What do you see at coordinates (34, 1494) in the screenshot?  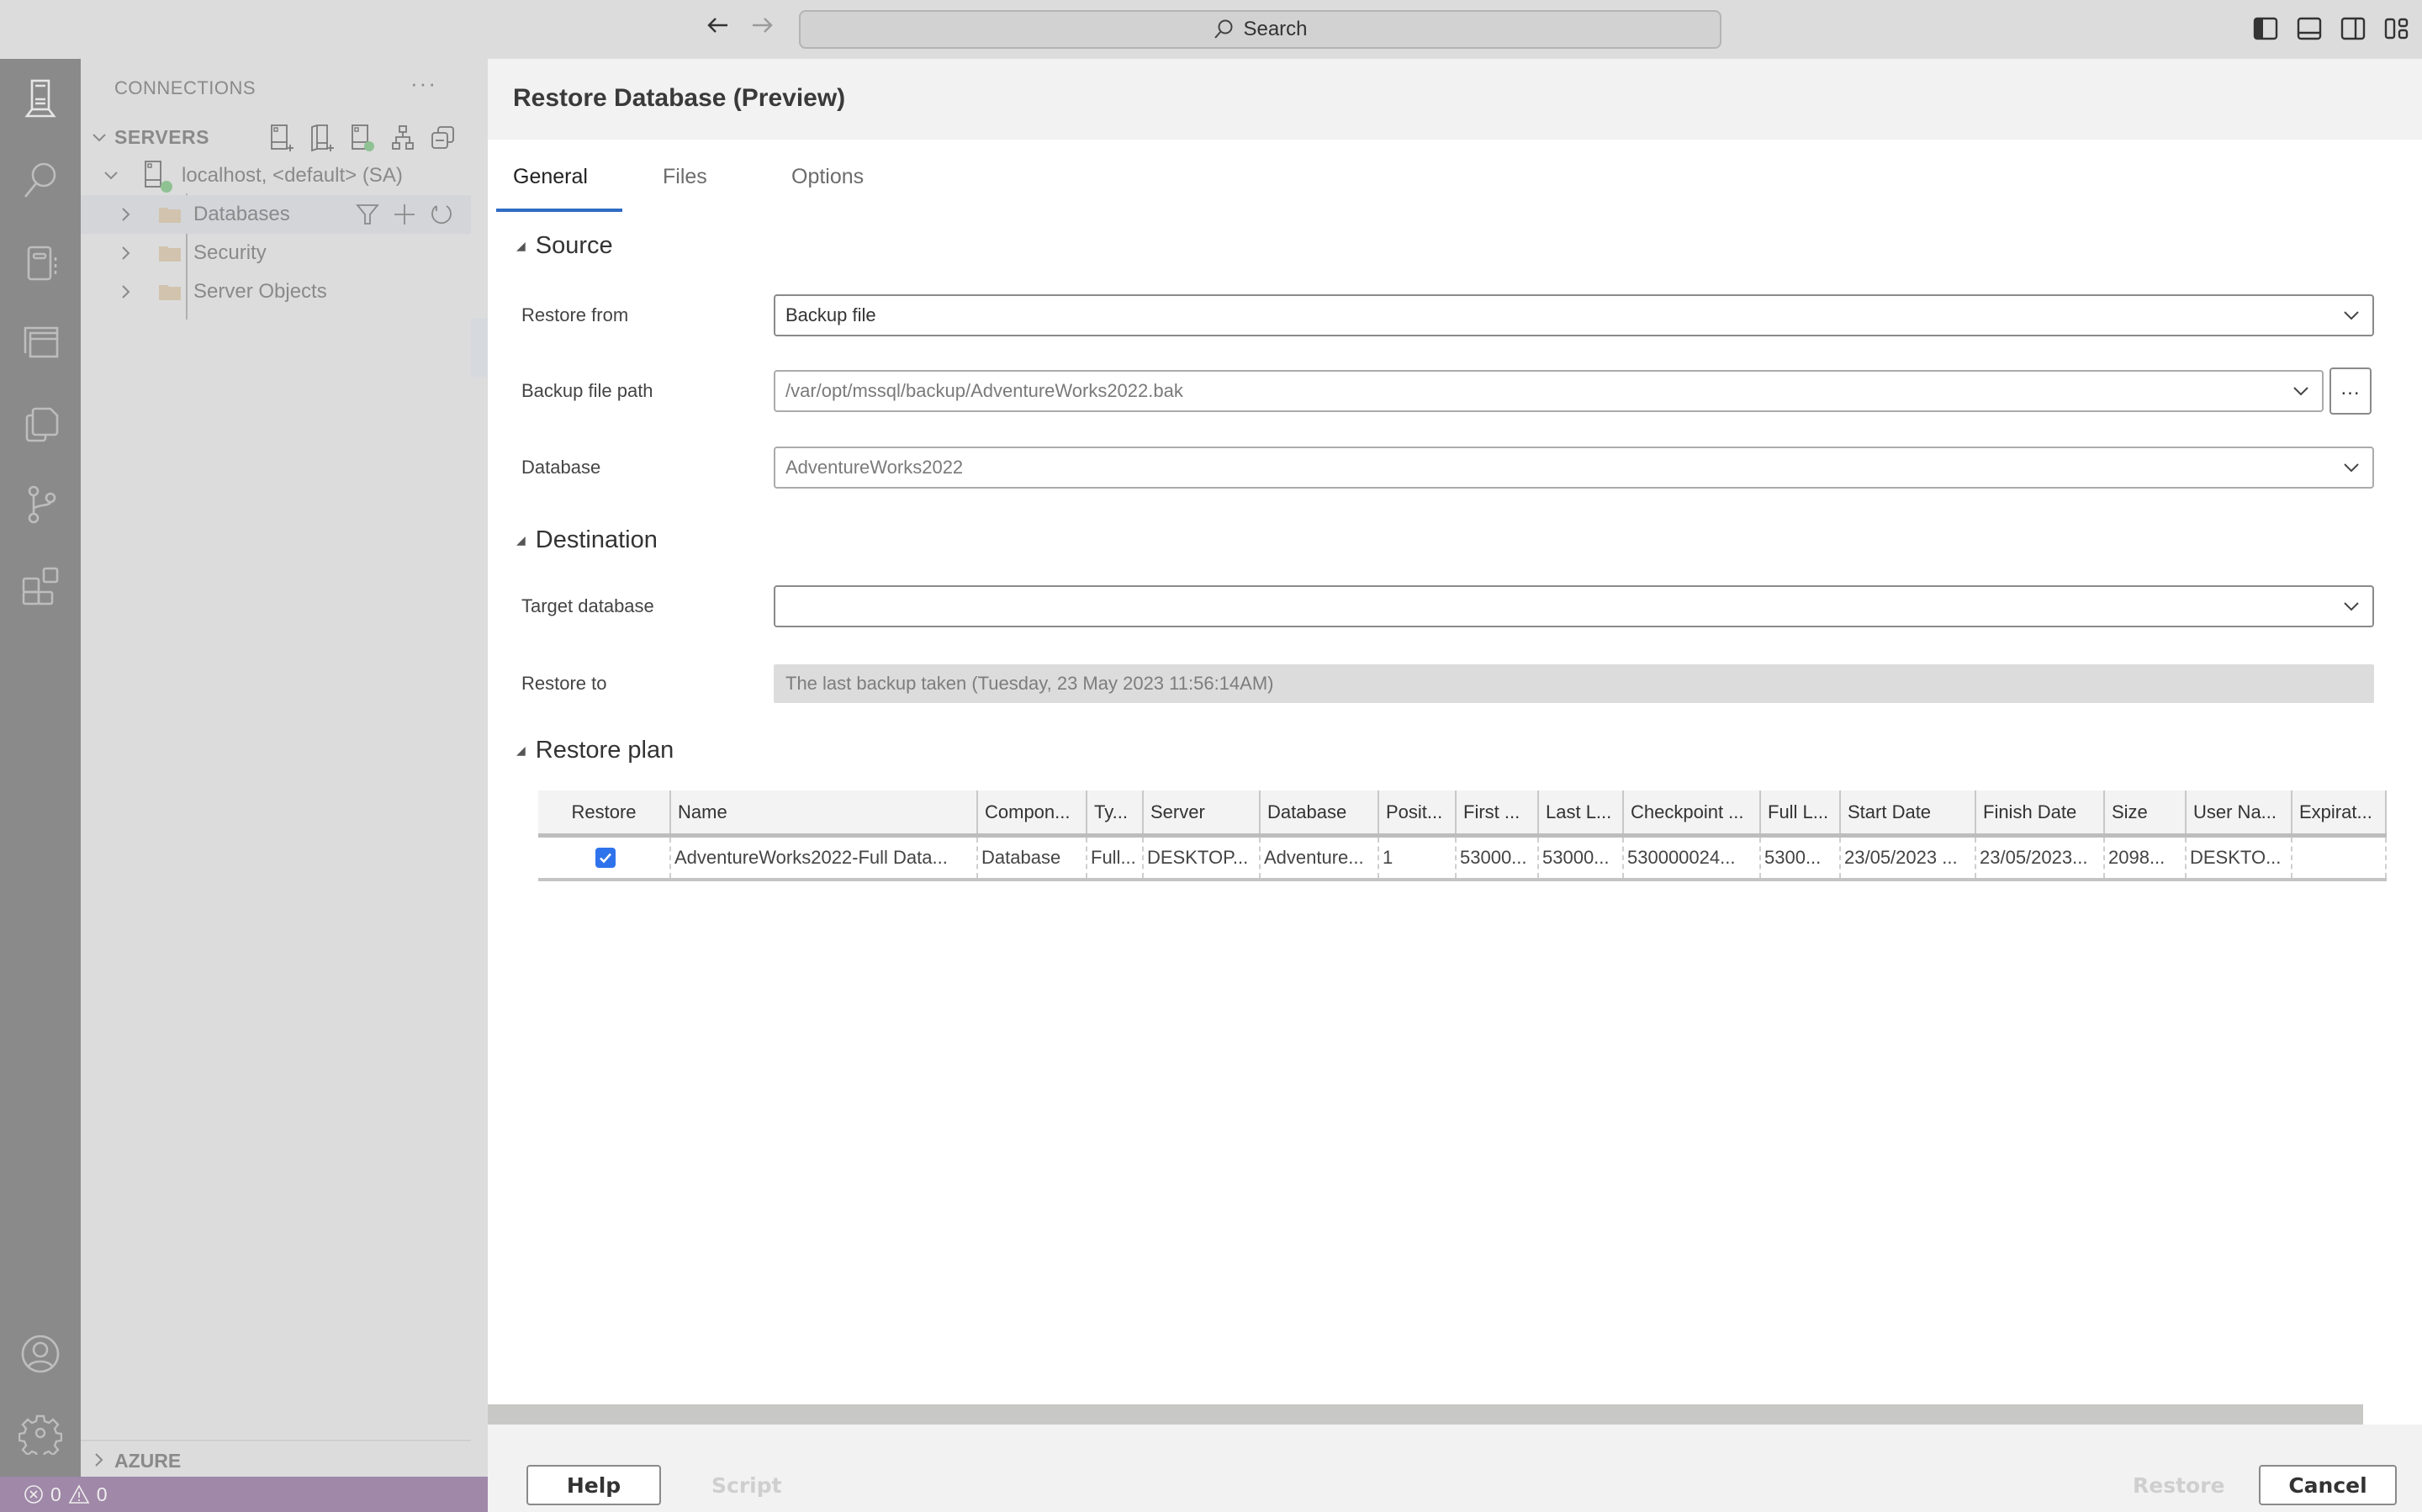 I see `error-icon` at bounding box center [34, 1494].